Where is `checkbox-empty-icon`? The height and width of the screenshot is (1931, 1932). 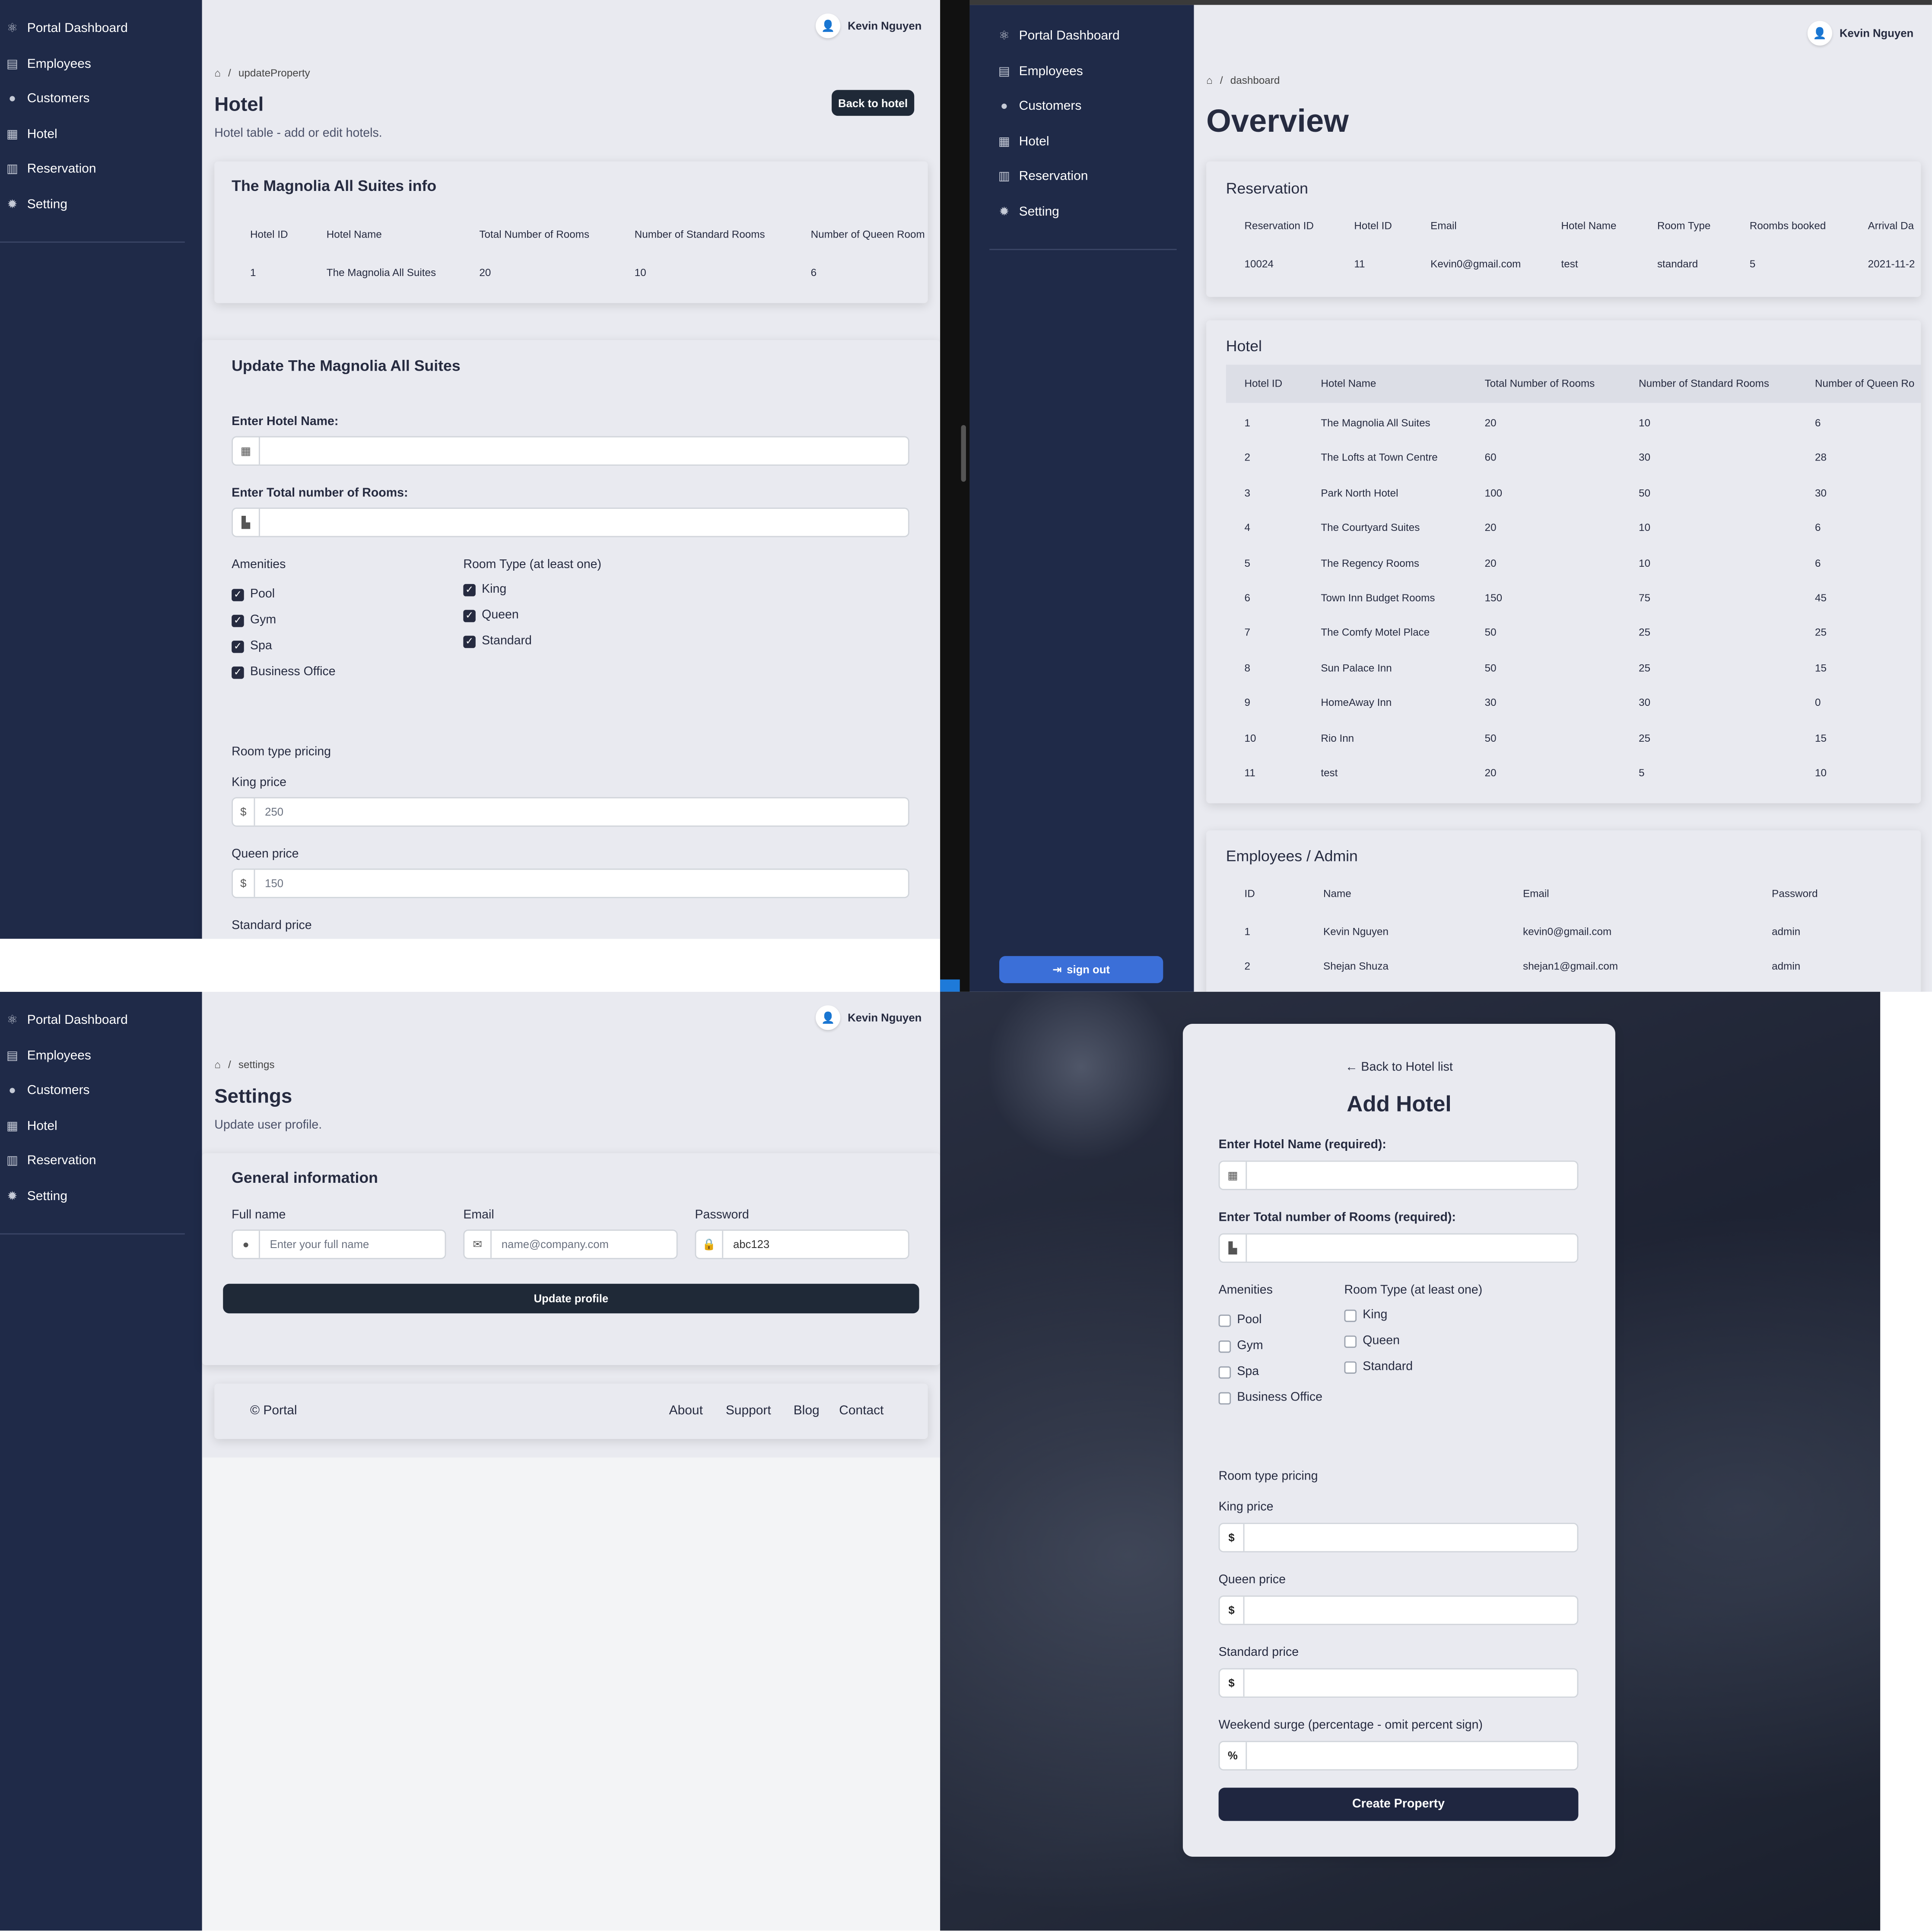
checkbox-empty-icon is located at coordinates (1224, 1397).